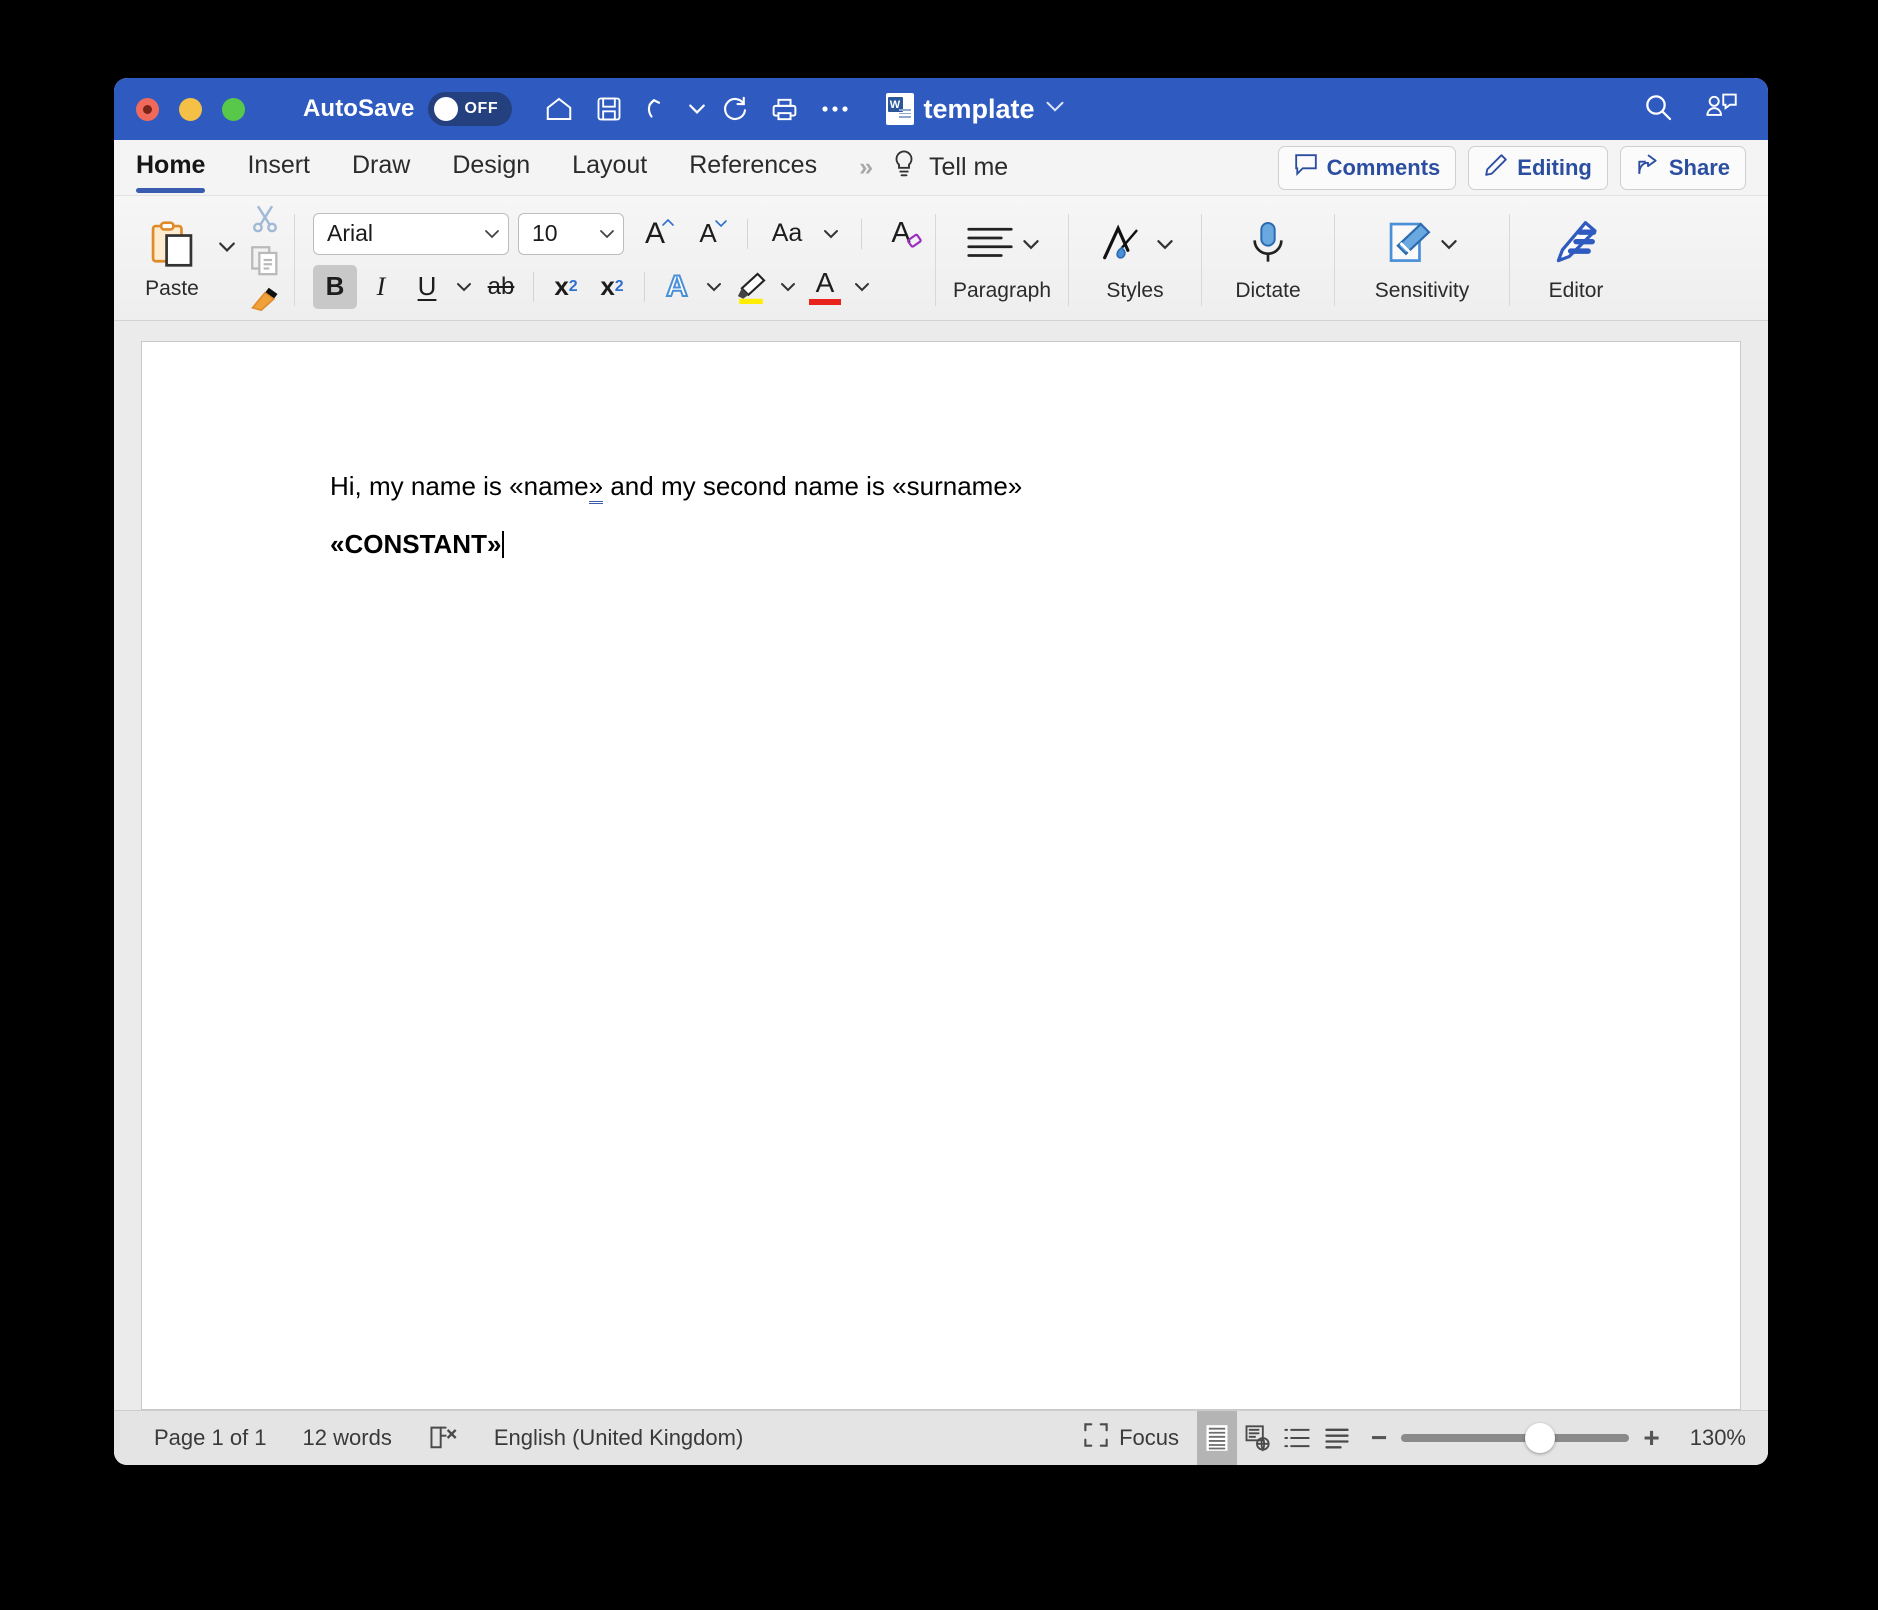 This screenshot has height=1610, width=1878. I want to click on autosave-control: AutoSave OFF, so click(407, 109).